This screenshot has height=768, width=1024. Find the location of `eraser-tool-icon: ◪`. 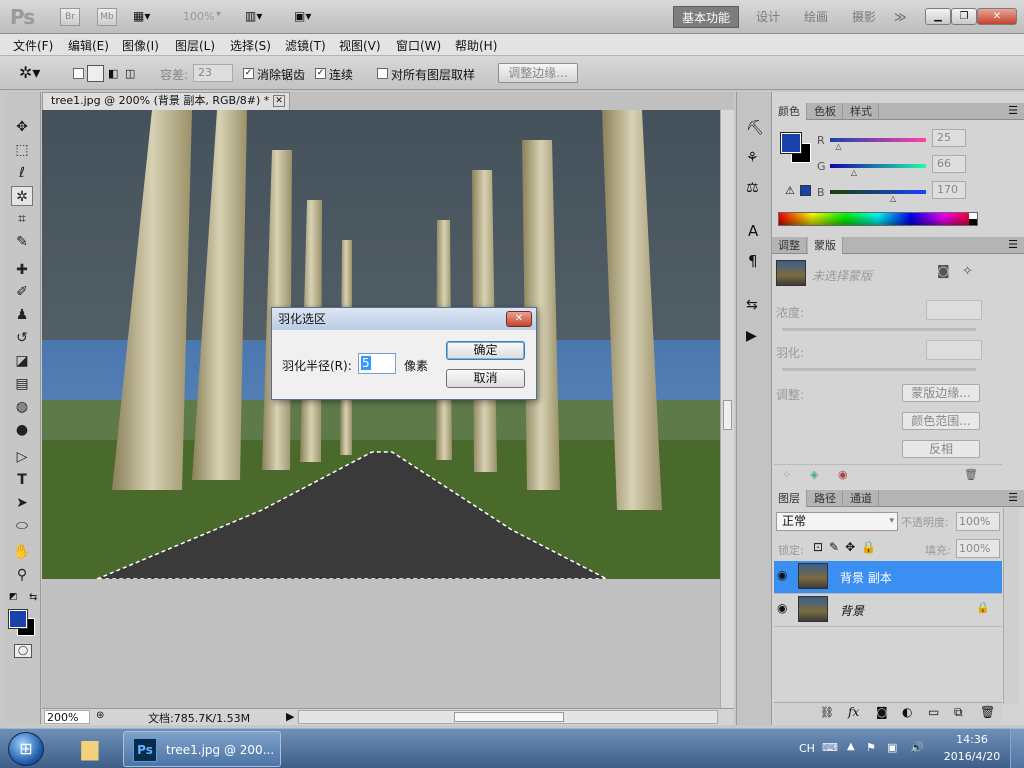

eraser-tool-icon: ◪ is located at coordinates (22, 361).